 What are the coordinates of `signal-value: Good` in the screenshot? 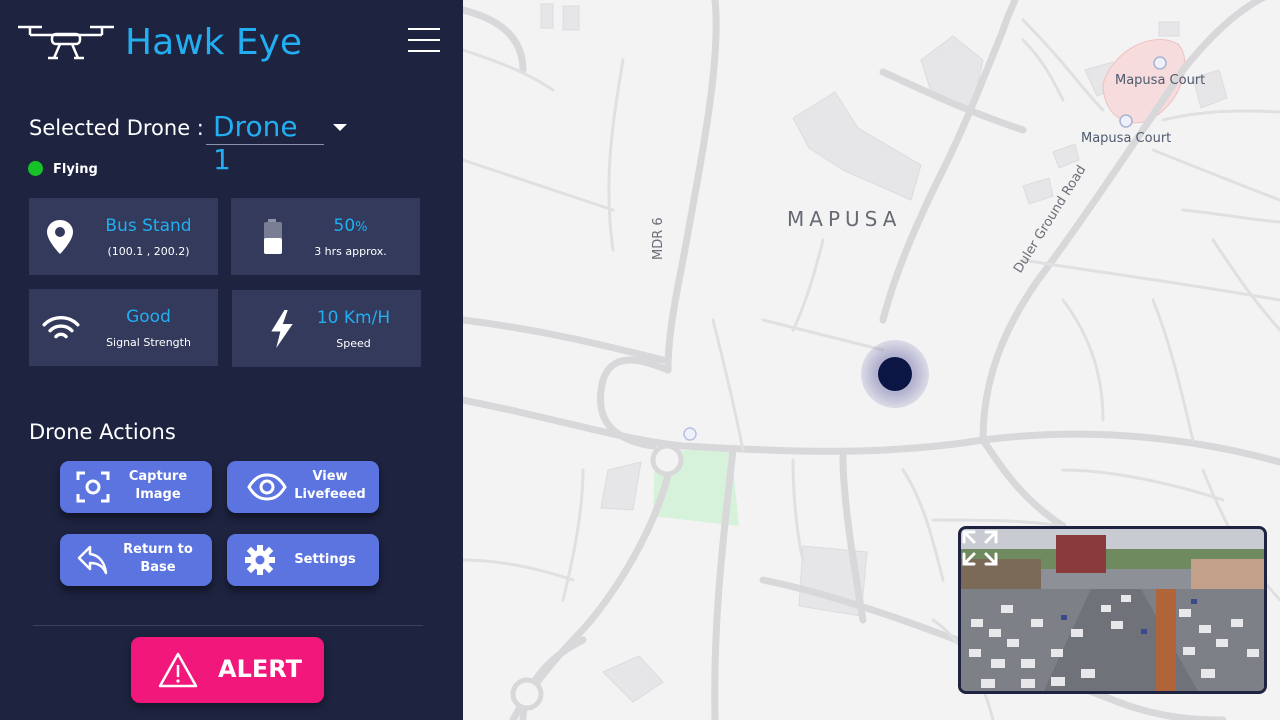 It's located at (148, 317).